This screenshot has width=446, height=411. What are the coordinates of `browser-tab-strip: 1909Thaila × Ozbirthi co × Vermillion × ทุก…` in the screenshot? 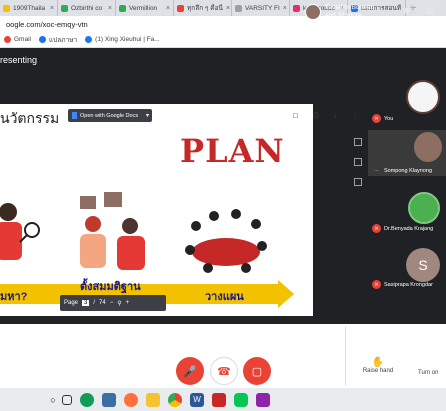 It's located at (223, 8).